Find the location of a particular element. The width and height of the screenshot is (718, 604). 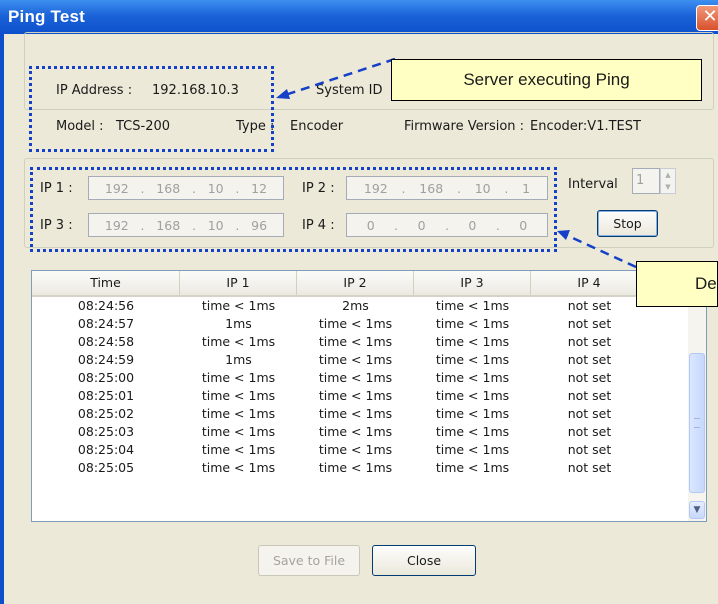

server-arrow-line is located at coordinates (338, 77).